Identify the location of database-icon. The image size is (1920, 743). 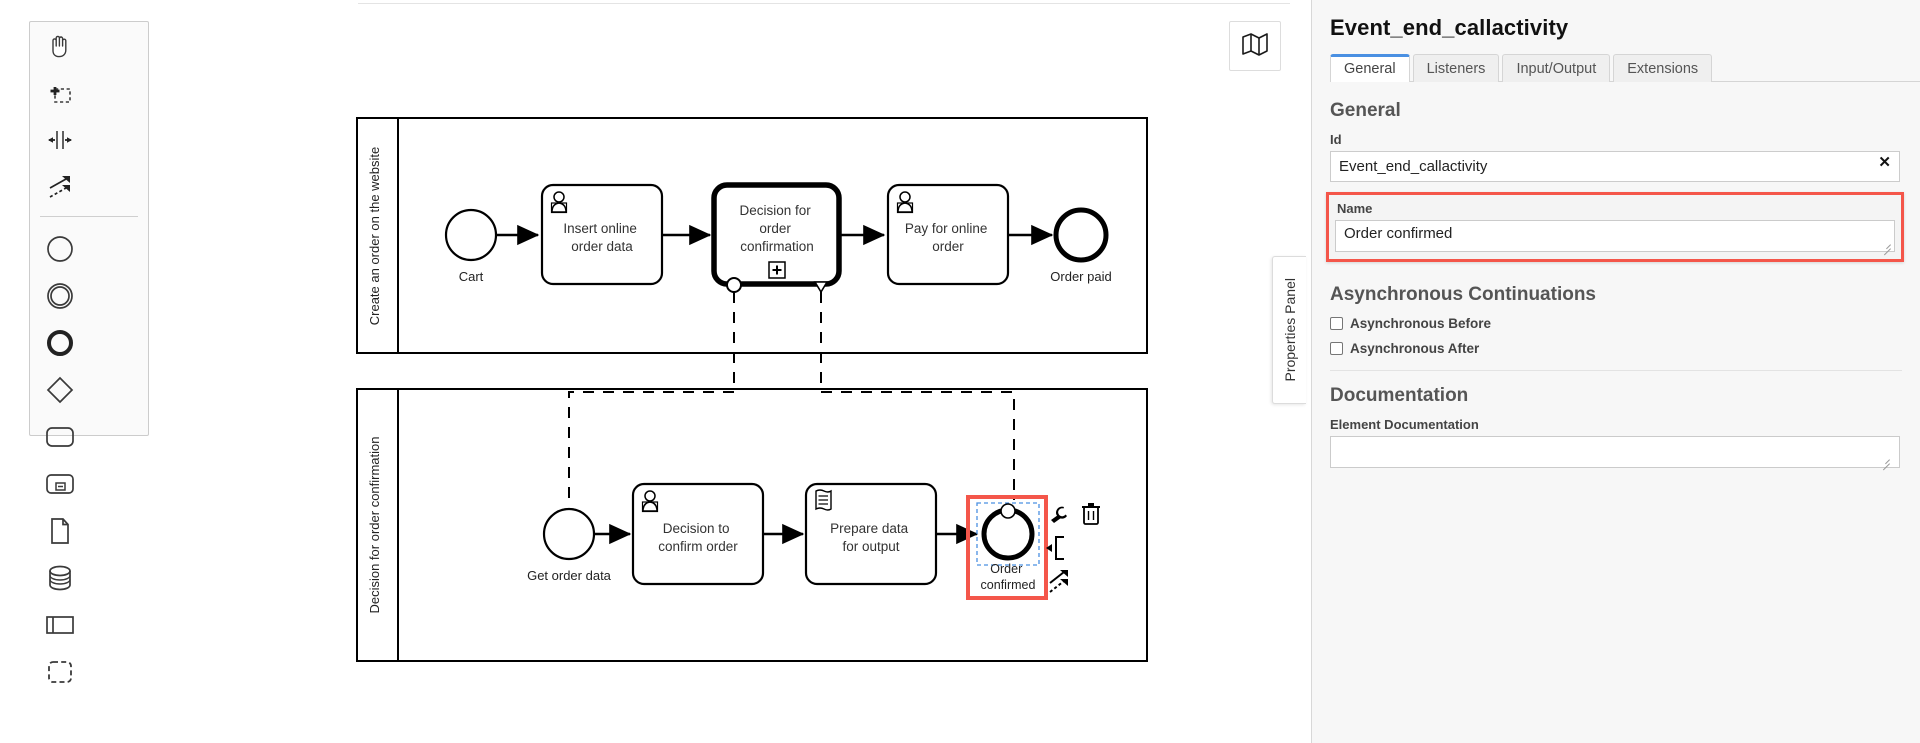
(60, 578).